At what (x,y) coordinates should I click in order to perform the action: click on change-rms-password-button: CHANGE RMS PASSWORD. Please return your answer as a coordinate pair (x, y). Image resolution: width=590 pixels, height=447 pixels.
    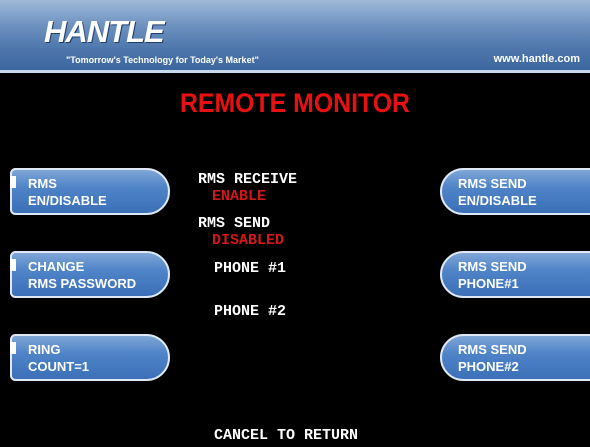
    Looking at the image, I should click on (90, 274).